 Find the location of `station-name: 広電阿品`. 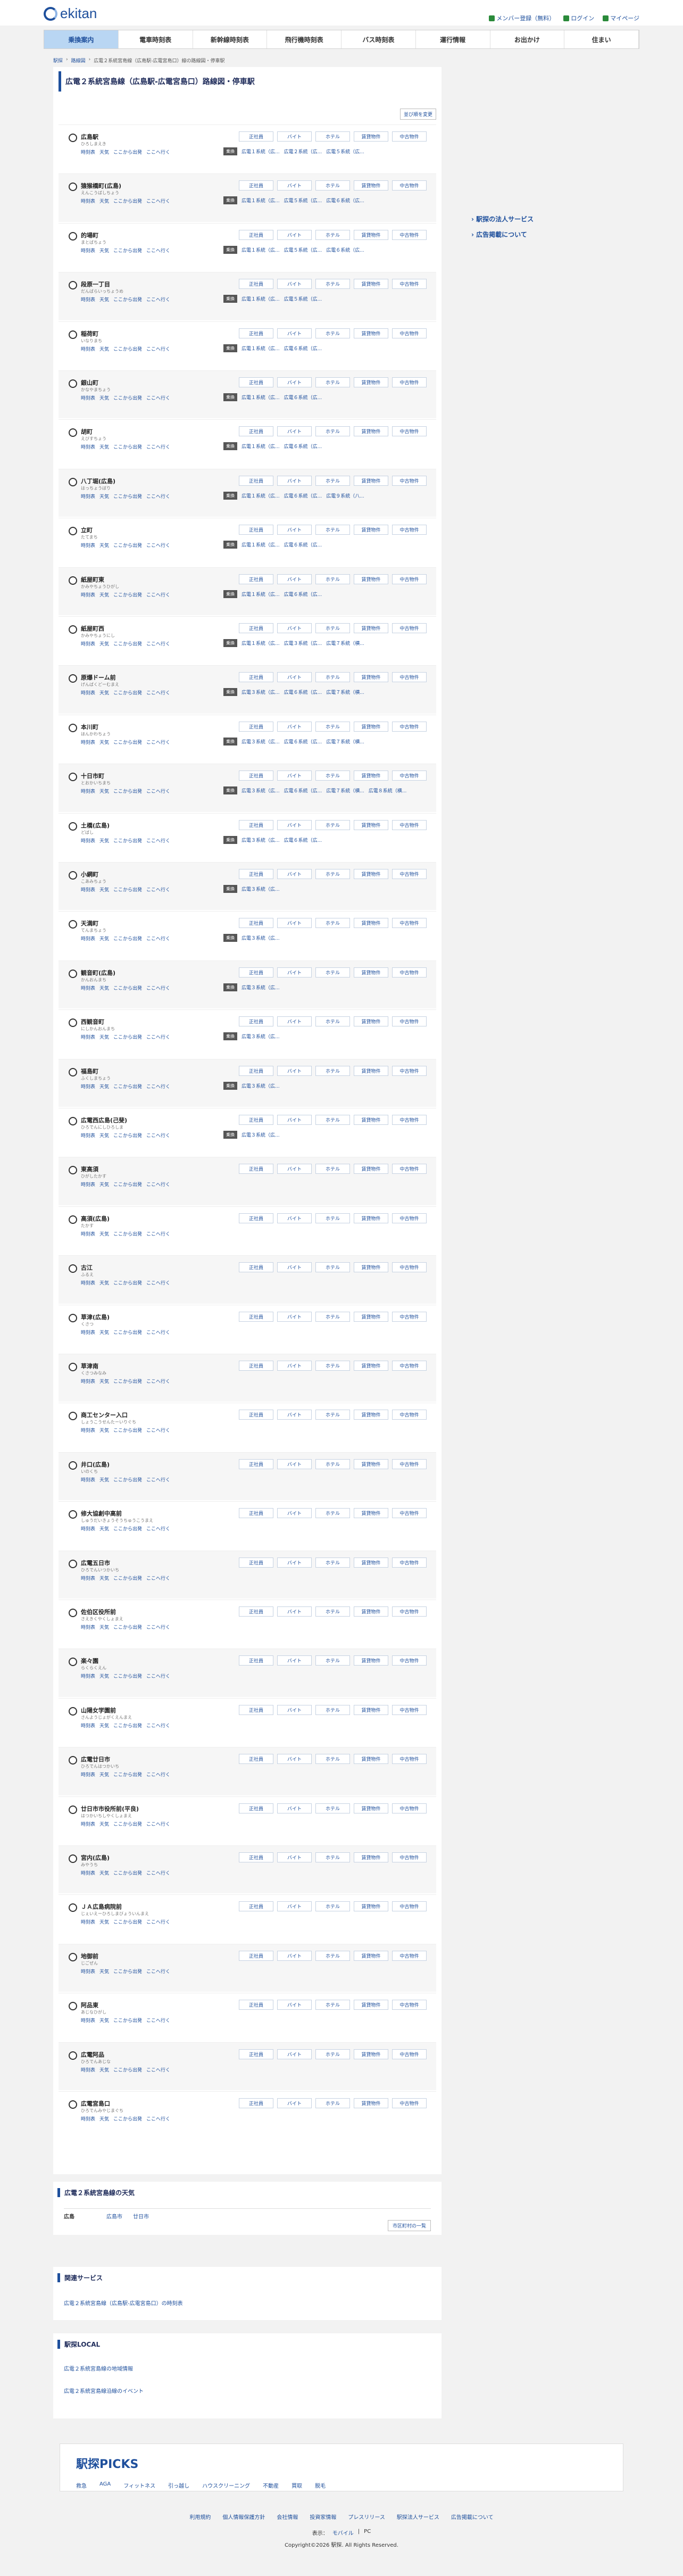

station-name: 広電阿品 is located at coordinates (92, 2054).